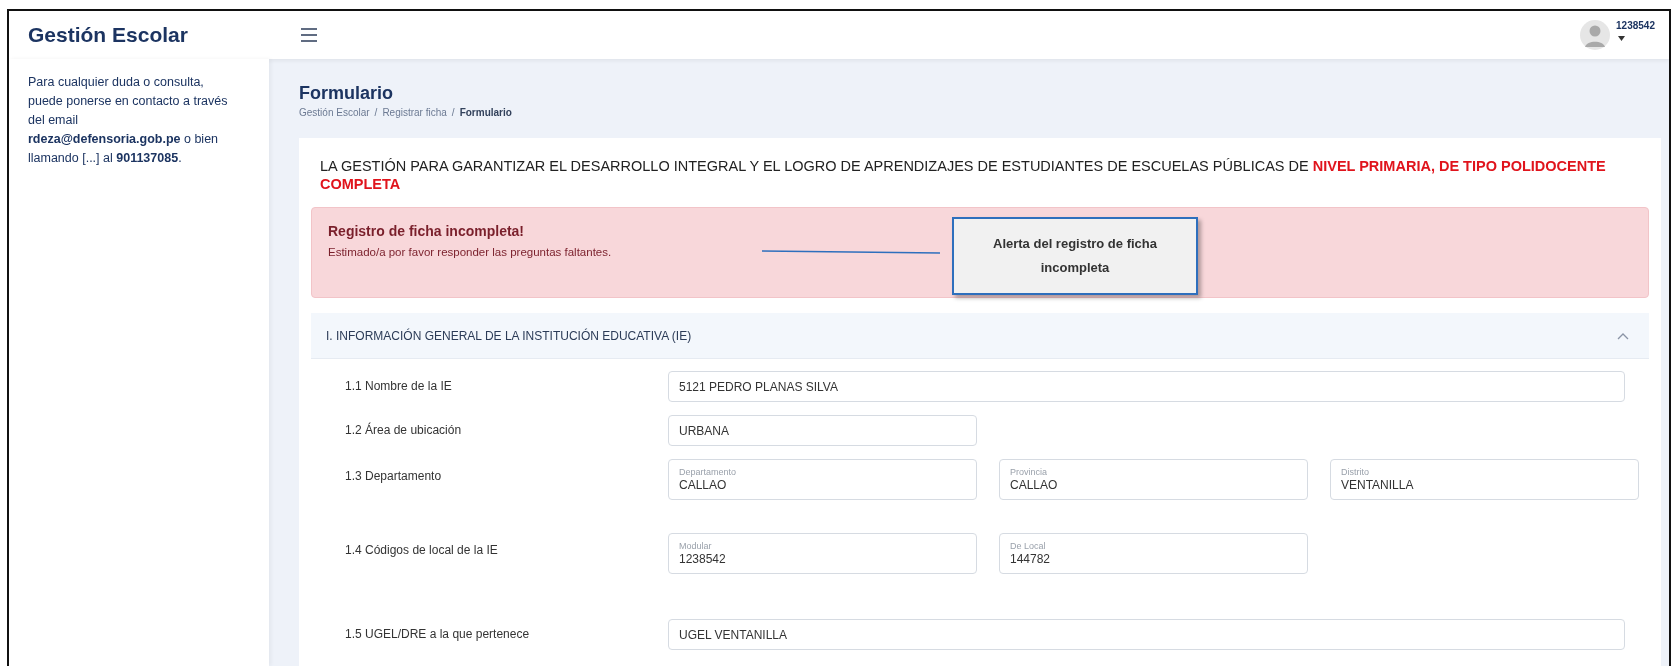 This screenshot has width=1675, height=668. What do you see at coordinates (704, 431) in the screenshot?
I see `field-value: URBANA` at bounding box center [704, 431].